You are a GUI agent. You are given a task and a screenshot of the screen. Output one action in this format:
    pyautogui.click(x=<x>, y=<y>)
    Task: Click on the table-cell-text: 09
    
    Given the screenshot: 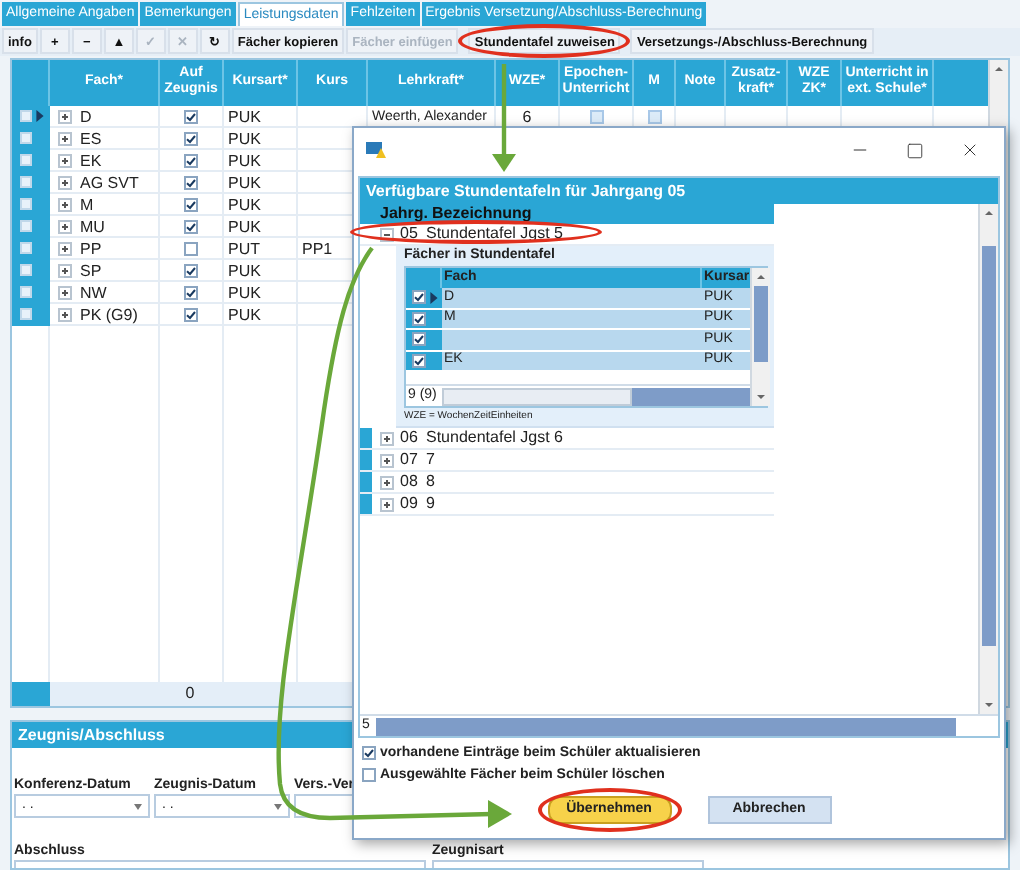 What is the action you would take?
    pyautogui.click(x=410, y=504)
    